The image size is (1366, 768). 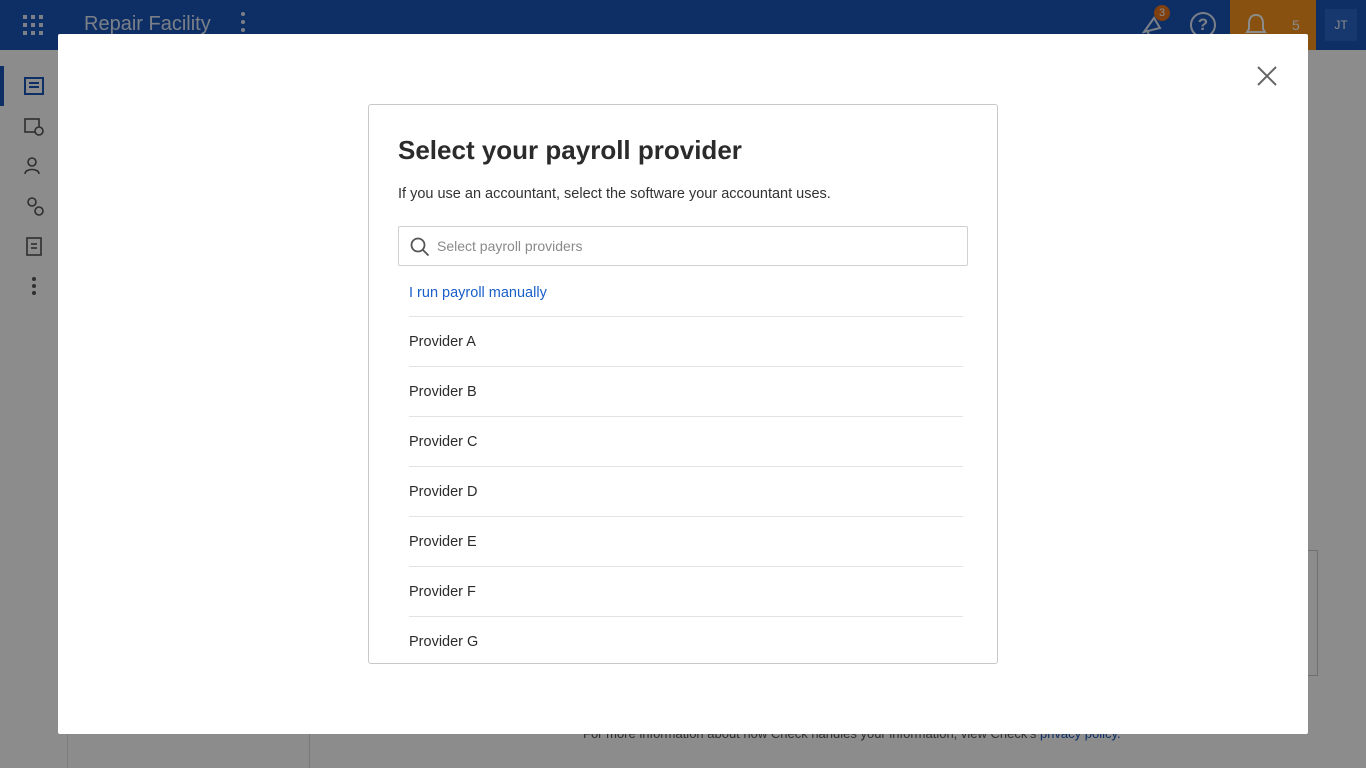 I want to click on provider-option: Provider D, so click(x=686, y=492).